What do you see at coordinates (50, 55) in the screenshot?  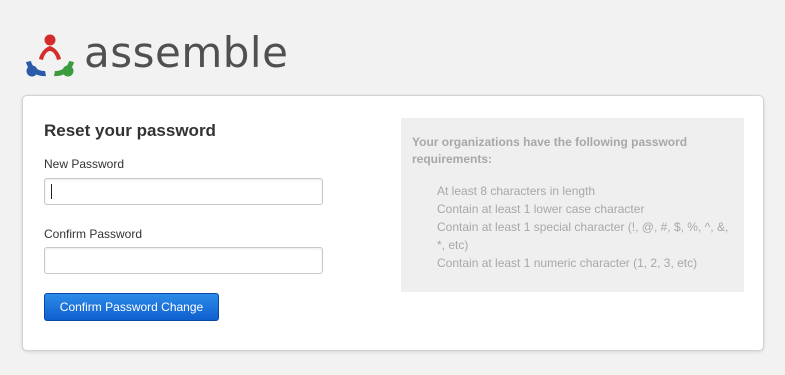 I see `assemble-logo-icon` at bounding box center [50, 55].